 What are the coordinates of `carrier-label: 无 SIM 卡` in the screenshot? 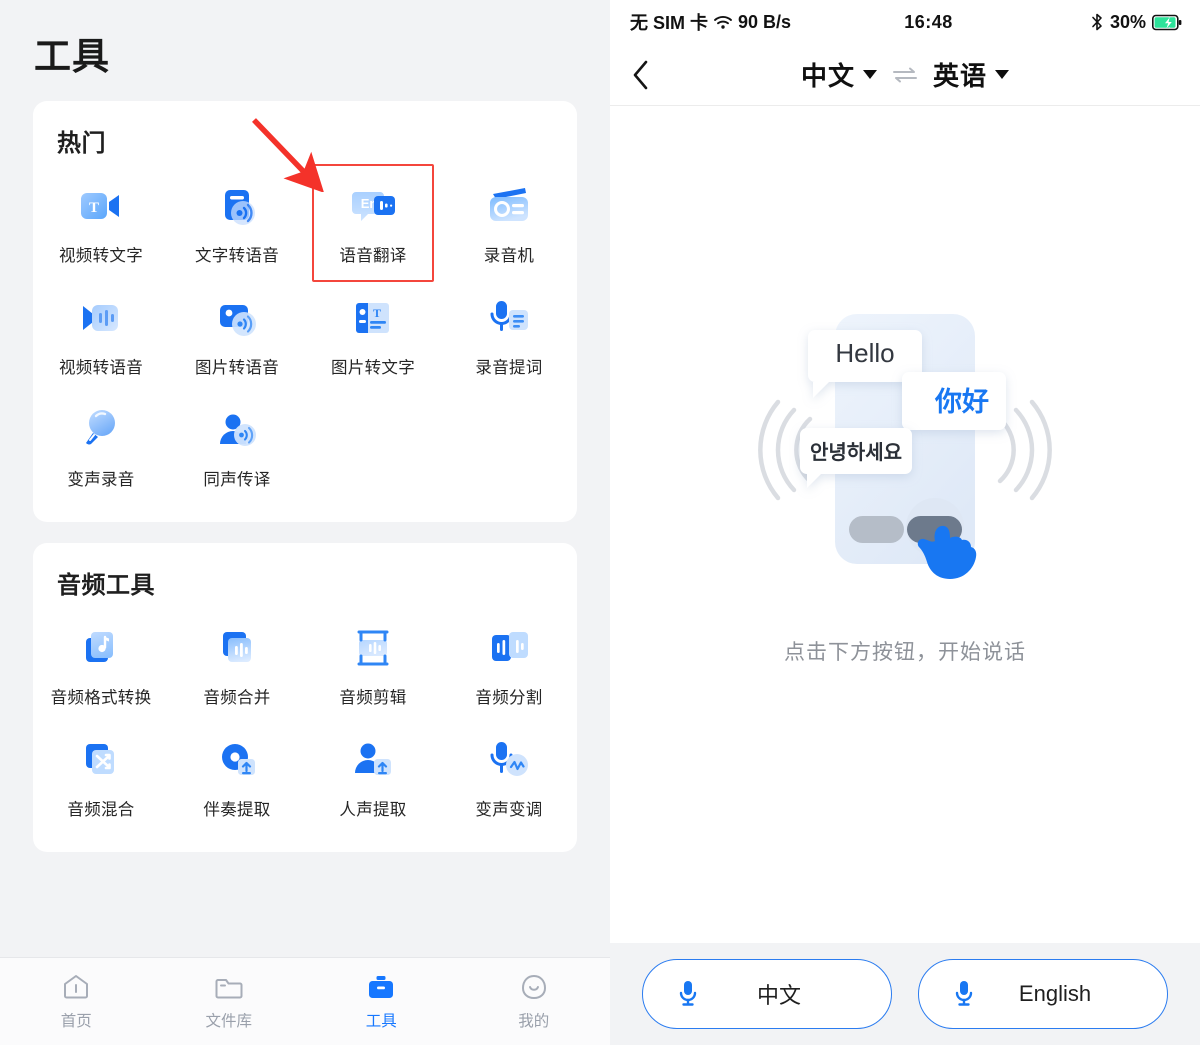 It's located at (669, 23).